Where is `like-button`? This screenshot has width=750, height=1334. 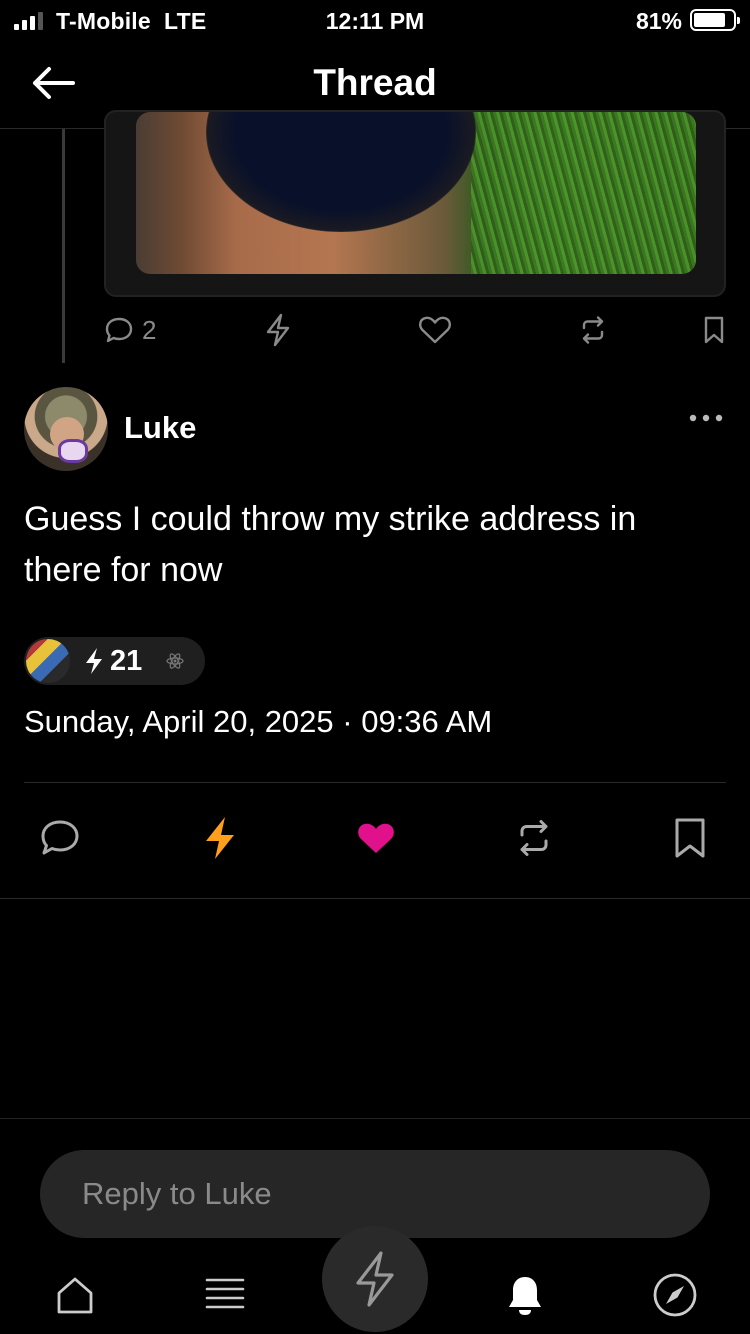 like-button is located at coordinates (376, 838).